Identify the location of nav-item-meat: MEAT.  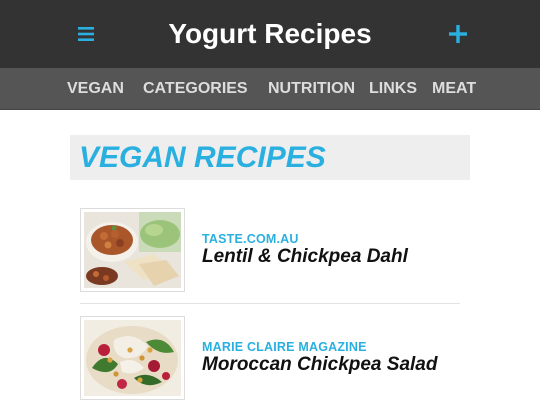
(454, 89).